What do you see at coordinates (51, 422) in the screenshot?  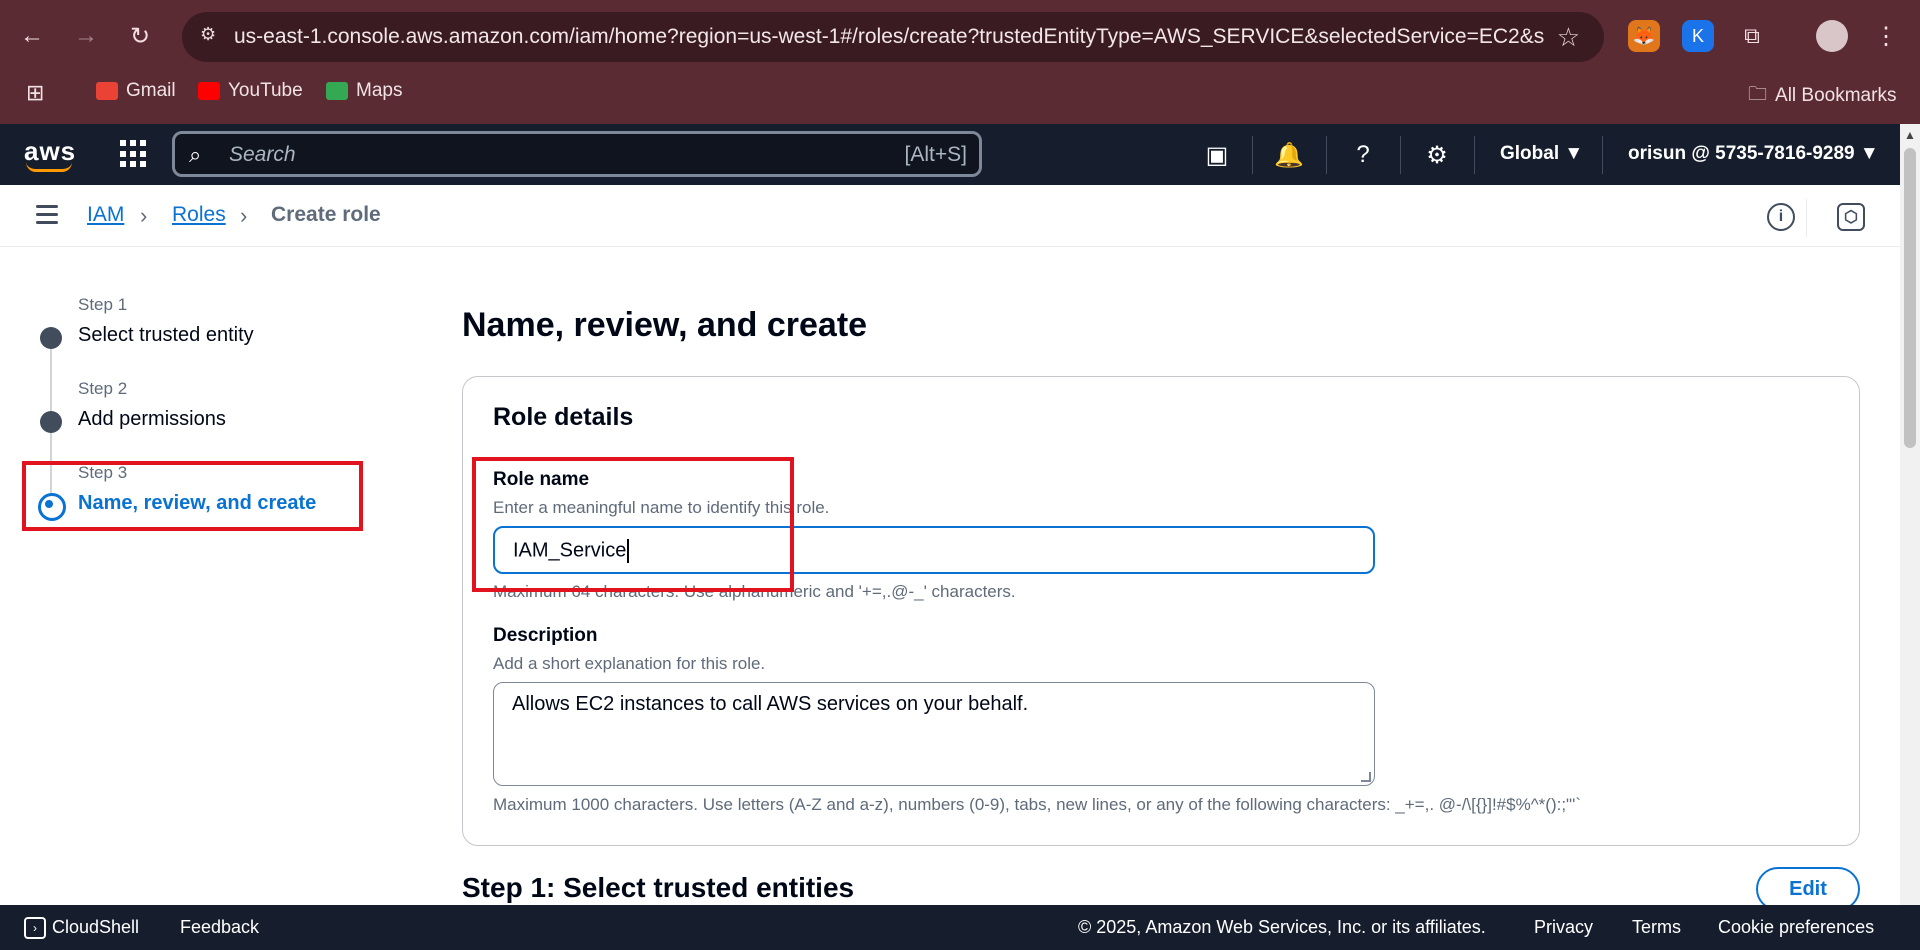 I see `step-2-dot` at bounding box center [51, 422].